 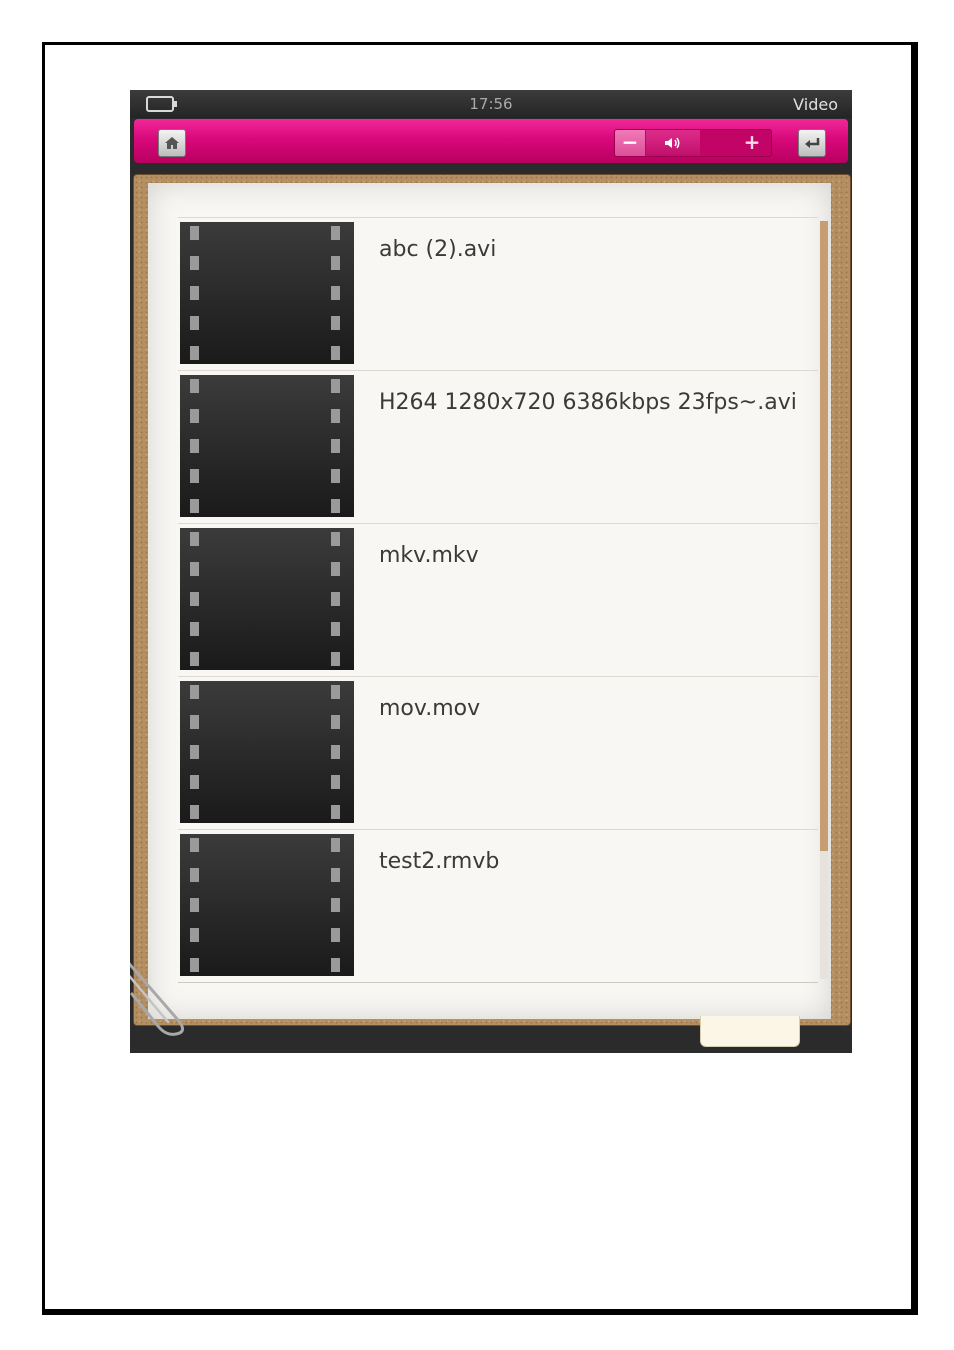 I want to click on file-name: mkv.mkv, so click(x=429, y=555).